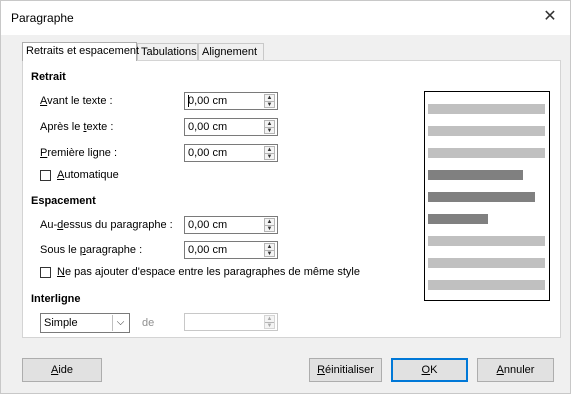 The width and height of the screenshot is (571, 394). I want to click on automatique-checkbox, so click(45, 175).